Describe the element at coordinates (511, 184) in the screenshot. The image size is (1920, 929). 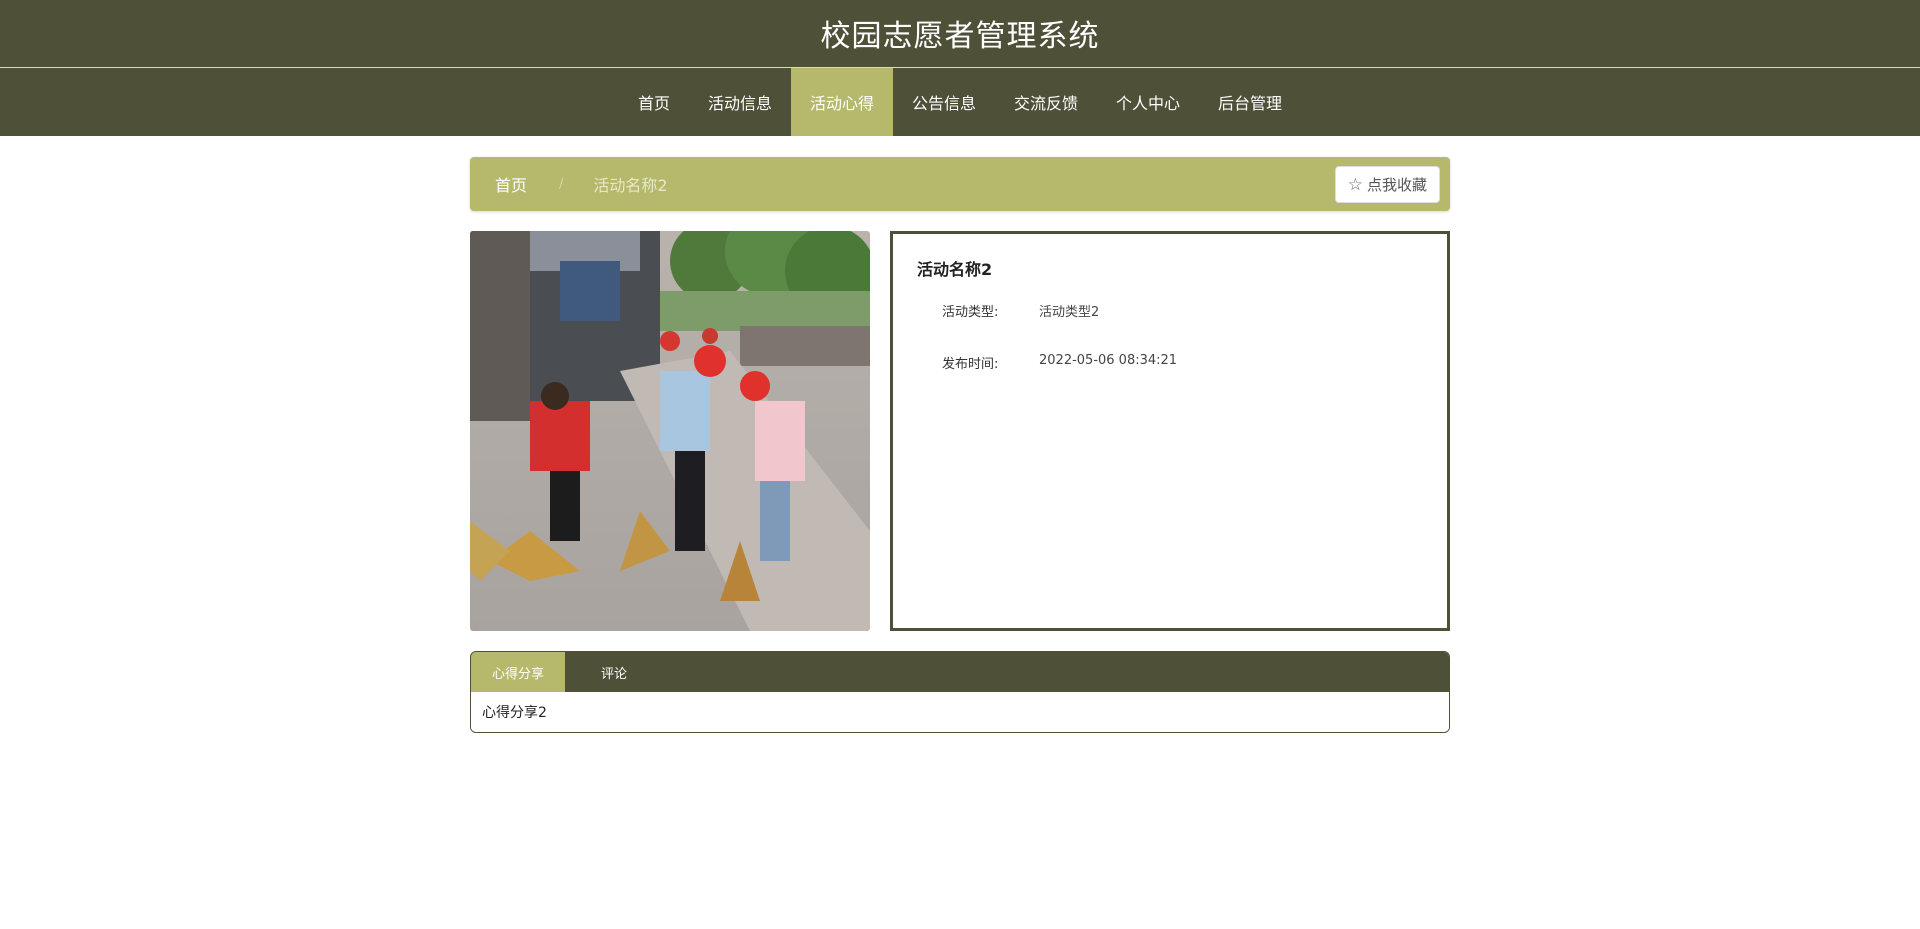
I see `breadcrumb-home-link: 首页` at that location.